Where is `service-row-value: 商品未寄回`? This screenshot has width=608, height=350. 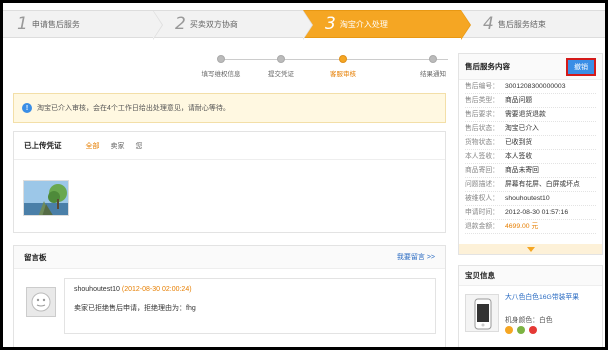 service-row-value: 商品未寄回 is located at coordinates (522, 170).